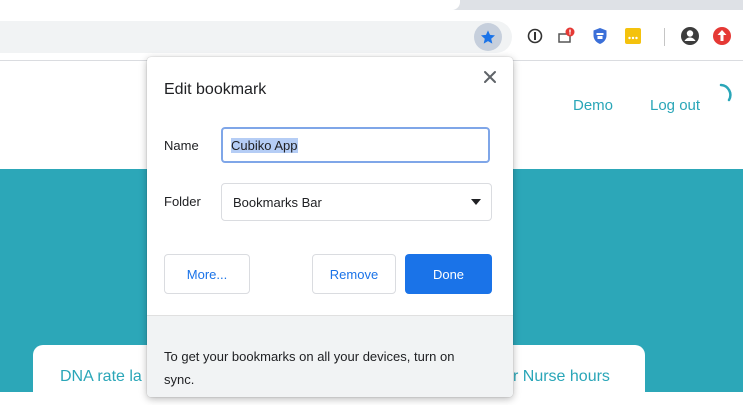 This screenshot has height=405, width=743. Describe the element at coordinates (256, 37) in the screenshot. I see `address-bar` at that location.